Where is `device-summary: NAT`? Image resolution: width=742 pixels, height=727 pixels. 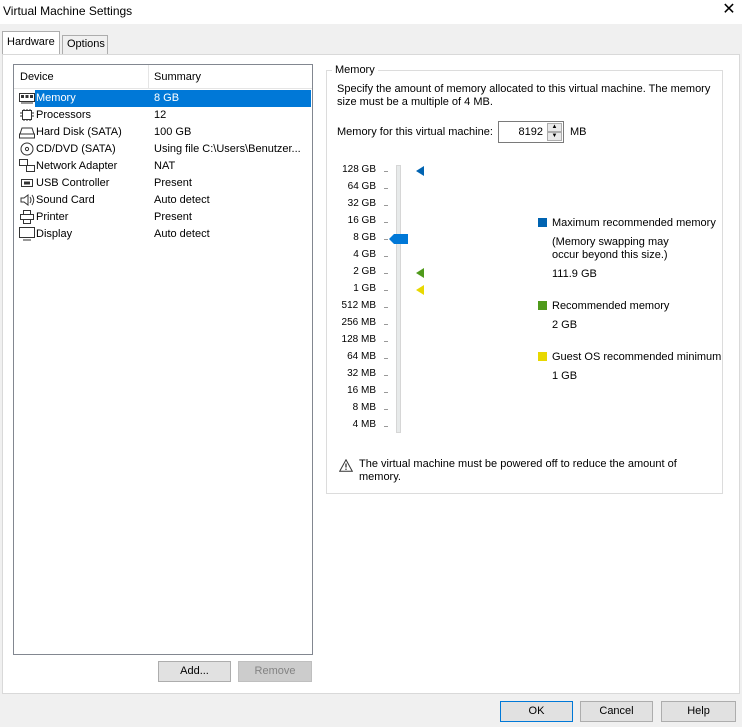
device-summary: NAT is located at coordinates (165, 166).